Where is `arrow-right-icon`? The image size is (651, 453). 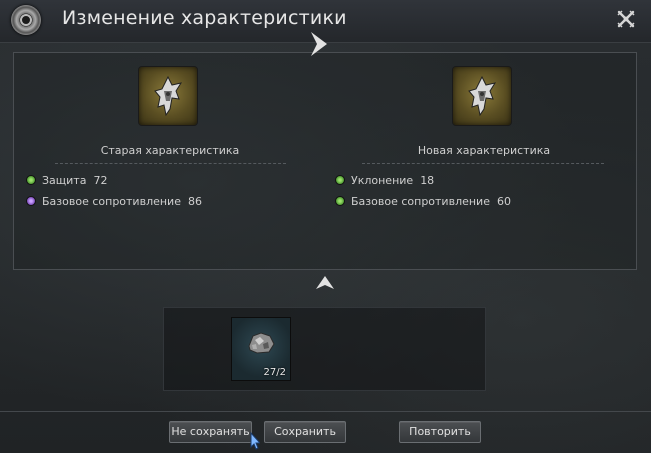 arrow-right-icon is located at coordinates (319, 47).